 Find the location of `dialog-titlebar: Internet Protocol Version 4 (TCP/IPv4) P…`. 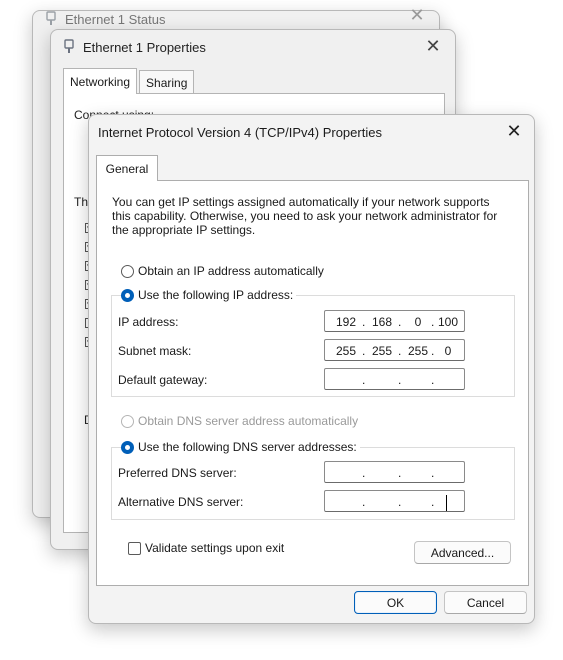

dialog-titlebar: Internet Protocol Version 4 (TCP/IPv4) P… is located at coordinates (311, 132).